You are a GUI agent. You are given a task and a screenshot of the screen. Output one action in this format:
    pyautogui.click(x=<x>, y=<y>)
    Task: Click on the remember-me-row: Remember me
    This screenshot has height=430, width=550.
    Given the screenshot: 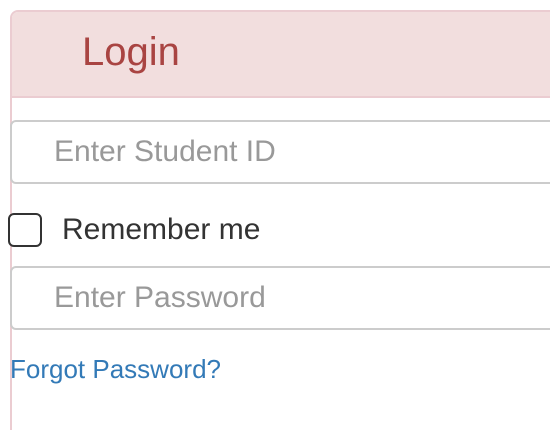 What is the action you would take?
    pyautogui.click(x=134, y=230)
    